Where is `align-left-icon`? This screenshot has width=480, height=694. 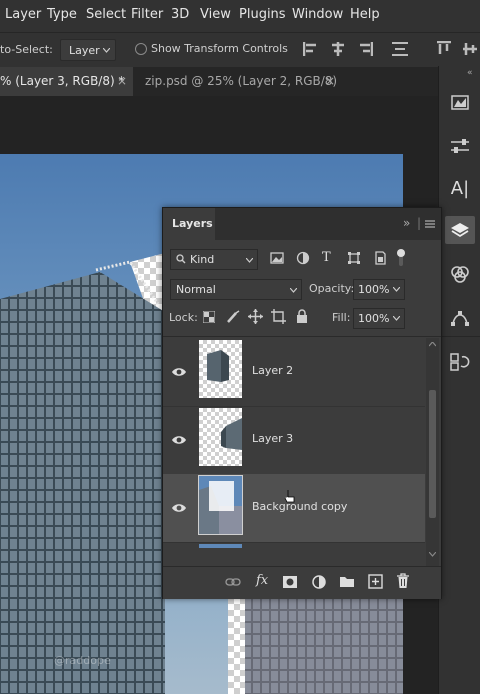 align-left-icon is located at coordinates (311, 49).